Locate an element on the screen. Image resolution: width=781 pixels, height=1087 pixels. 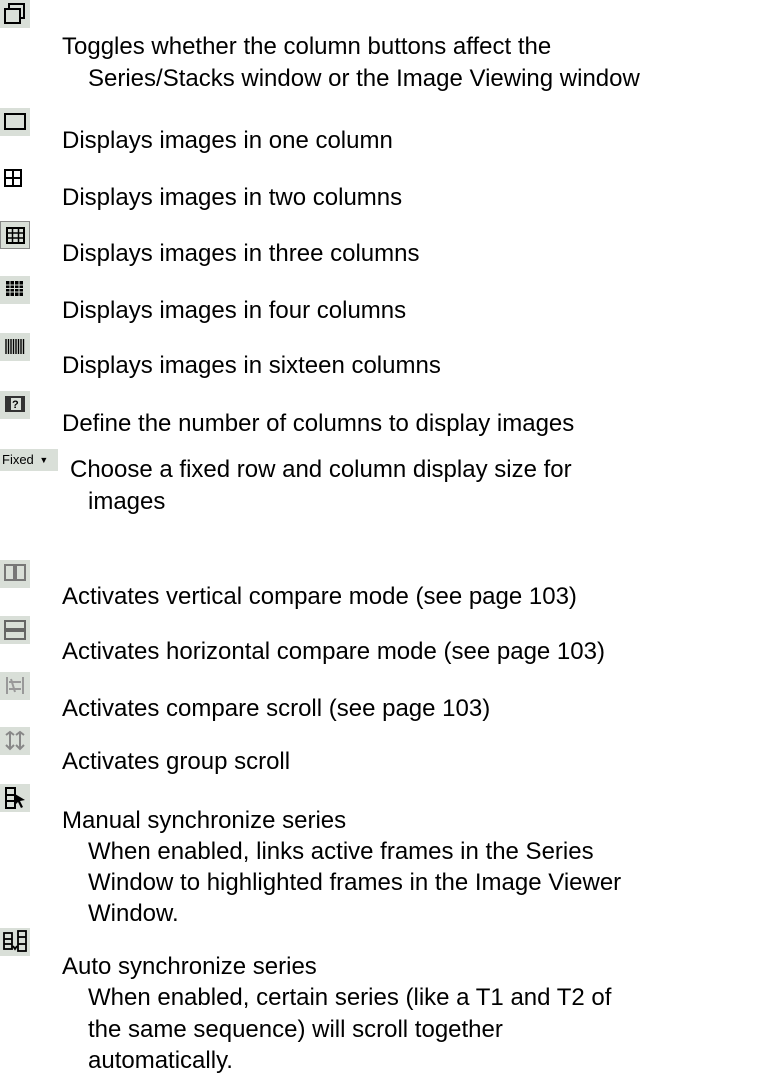
custom-columns-icon: ? is located at coordinates (15, 405).